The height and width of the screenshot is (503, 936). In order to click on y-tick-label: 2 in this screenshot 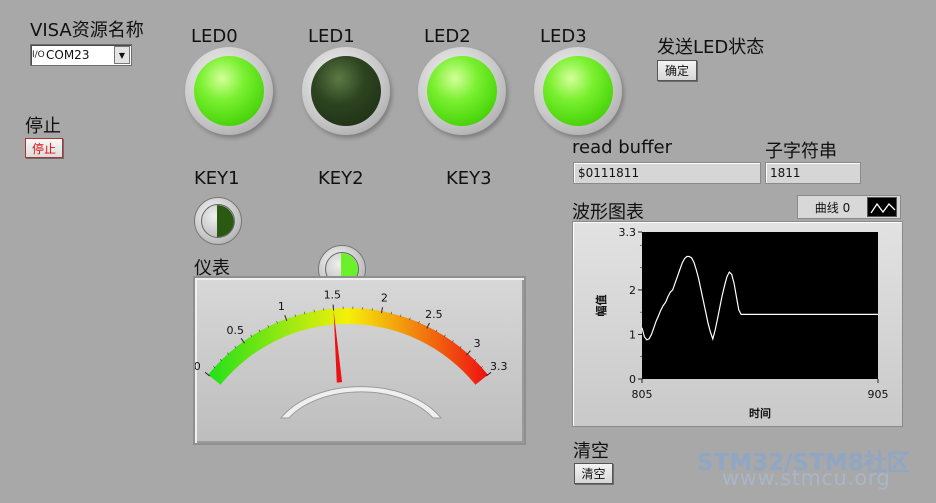, I will do `click(632, 290)`.